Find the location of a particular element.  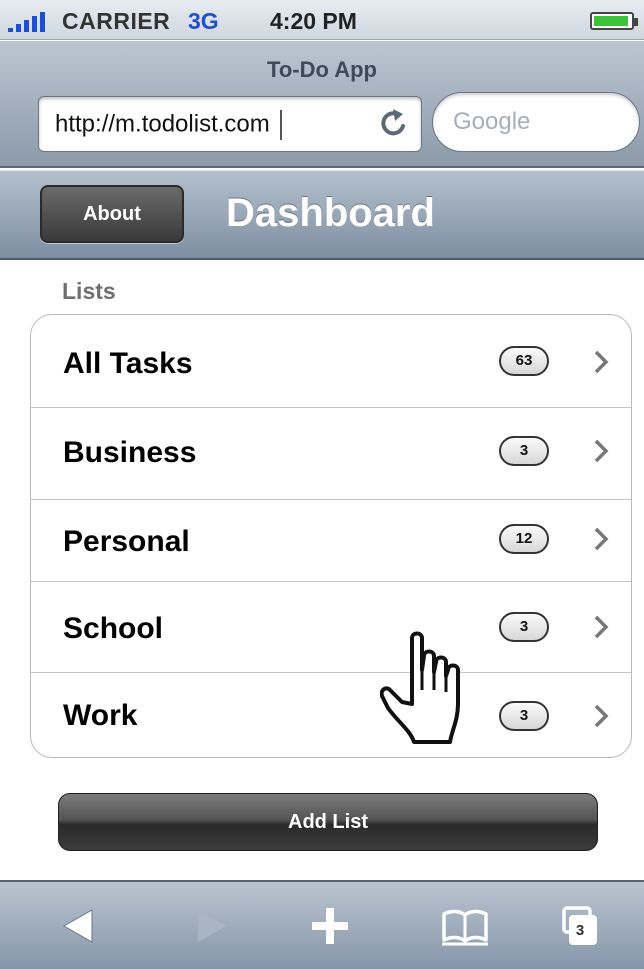

hand-cursor-icon is located at coordinates (420, 687).